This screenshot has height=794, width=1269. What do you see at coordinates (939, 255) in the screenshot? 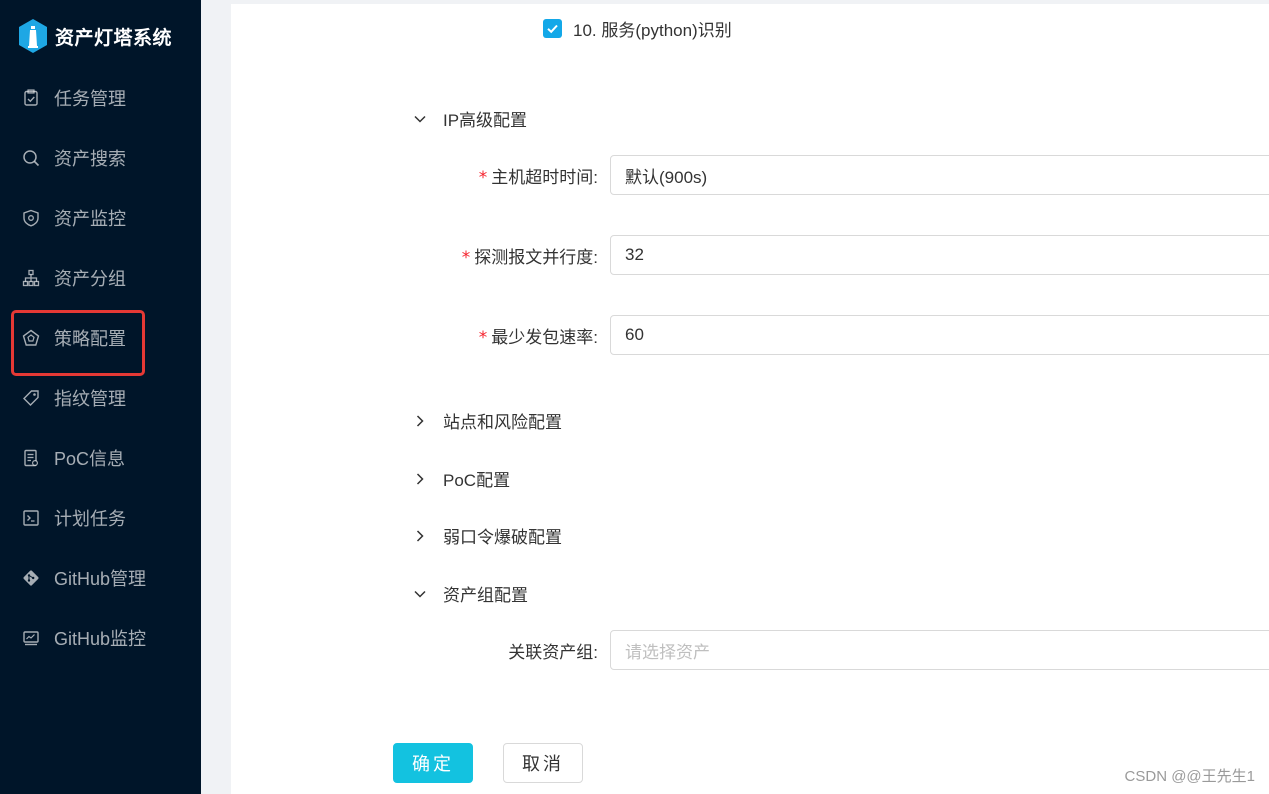
I see `probe-parallel-input: 32` at bounding box center [939, 255].